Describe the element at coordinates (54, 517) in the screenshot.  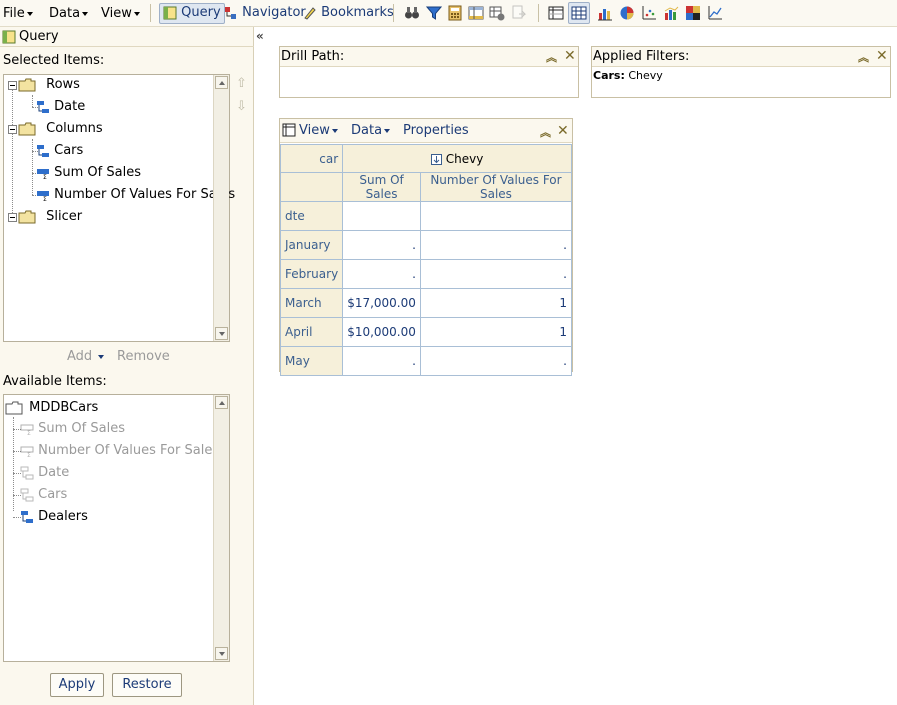
I see `available-node-dealers: Dealers` at that location.